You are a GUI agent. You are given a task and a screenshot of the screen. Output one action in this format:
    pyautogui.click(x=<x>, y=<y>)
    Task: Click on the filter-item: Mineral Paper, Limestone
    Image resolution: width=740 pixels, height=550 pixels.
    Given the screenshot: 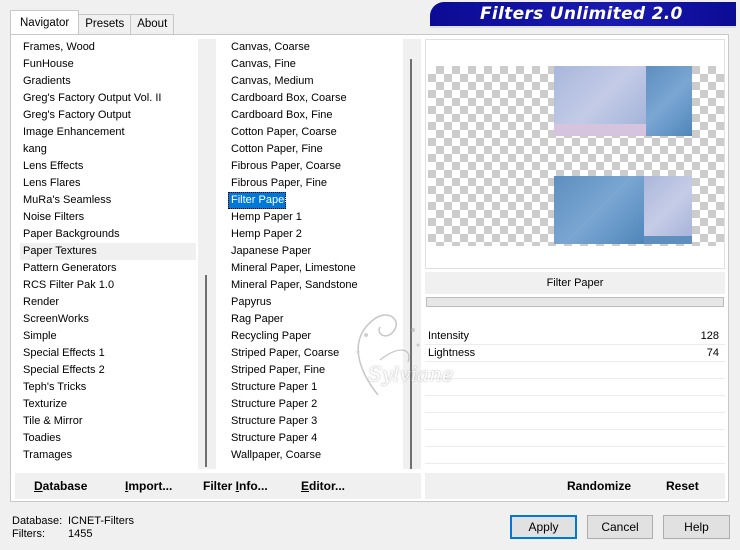 What is the action you would take?
    pyautogui.click(x=317, y=268)
    